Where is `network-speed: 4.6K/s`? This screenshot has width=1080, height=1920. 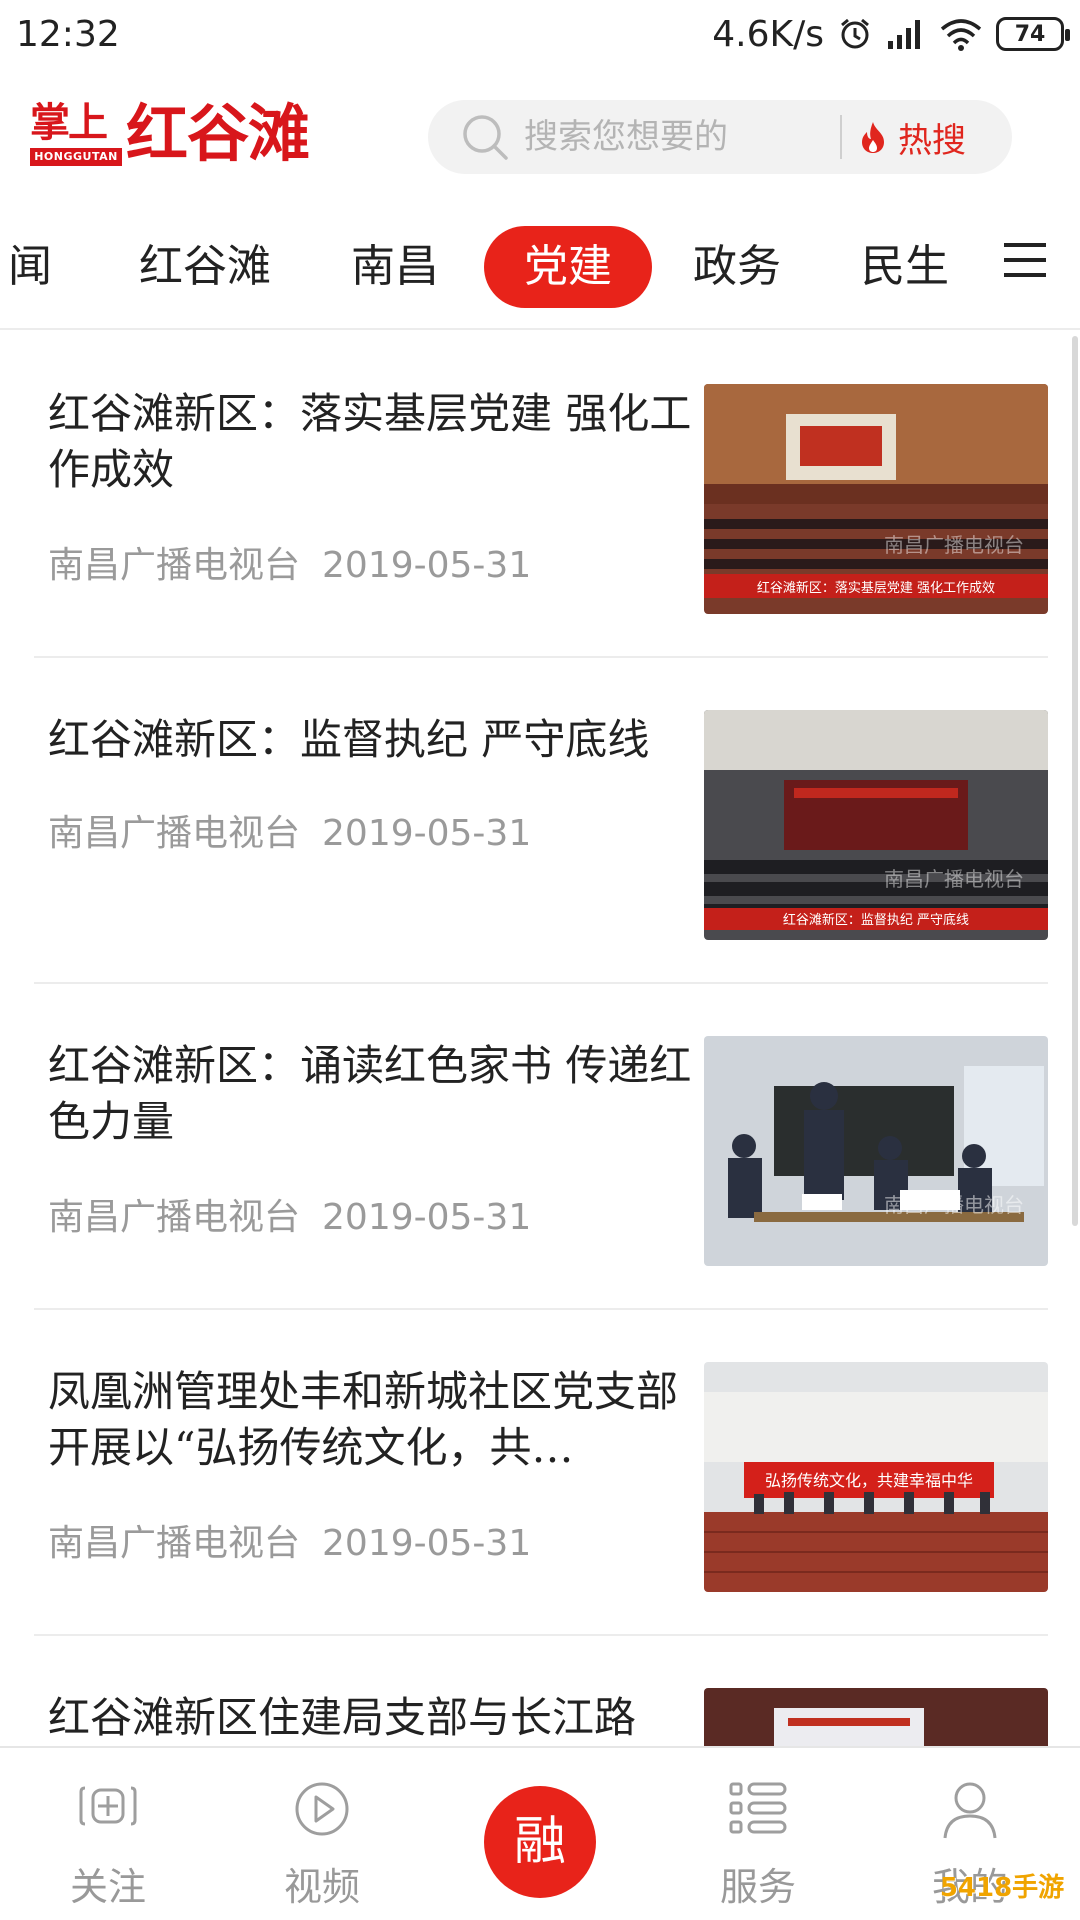
network-speed: 4.6K/s is located at coordinates (768, 34).